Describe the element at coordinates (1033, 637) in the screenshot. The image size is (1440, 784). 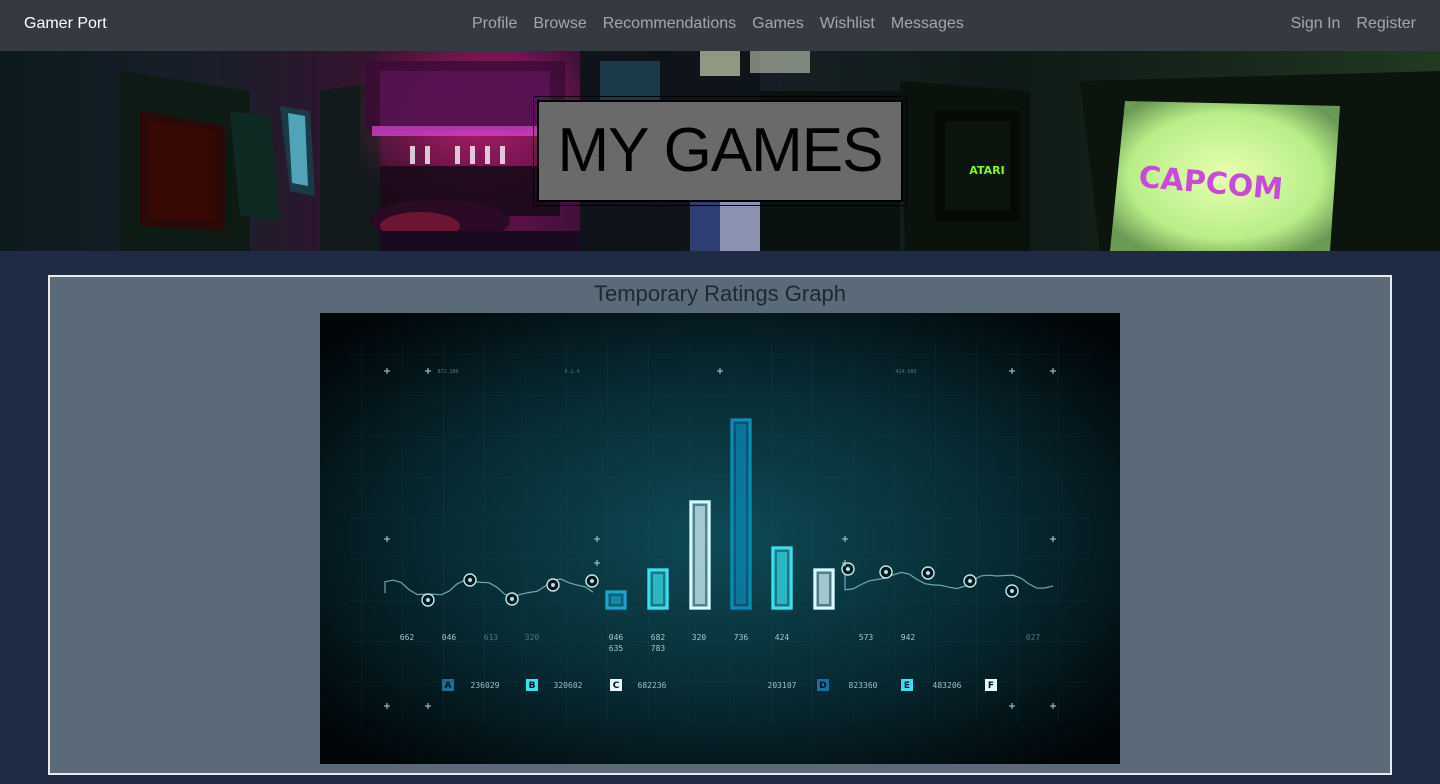
I see `graph-number: 027` at that location.